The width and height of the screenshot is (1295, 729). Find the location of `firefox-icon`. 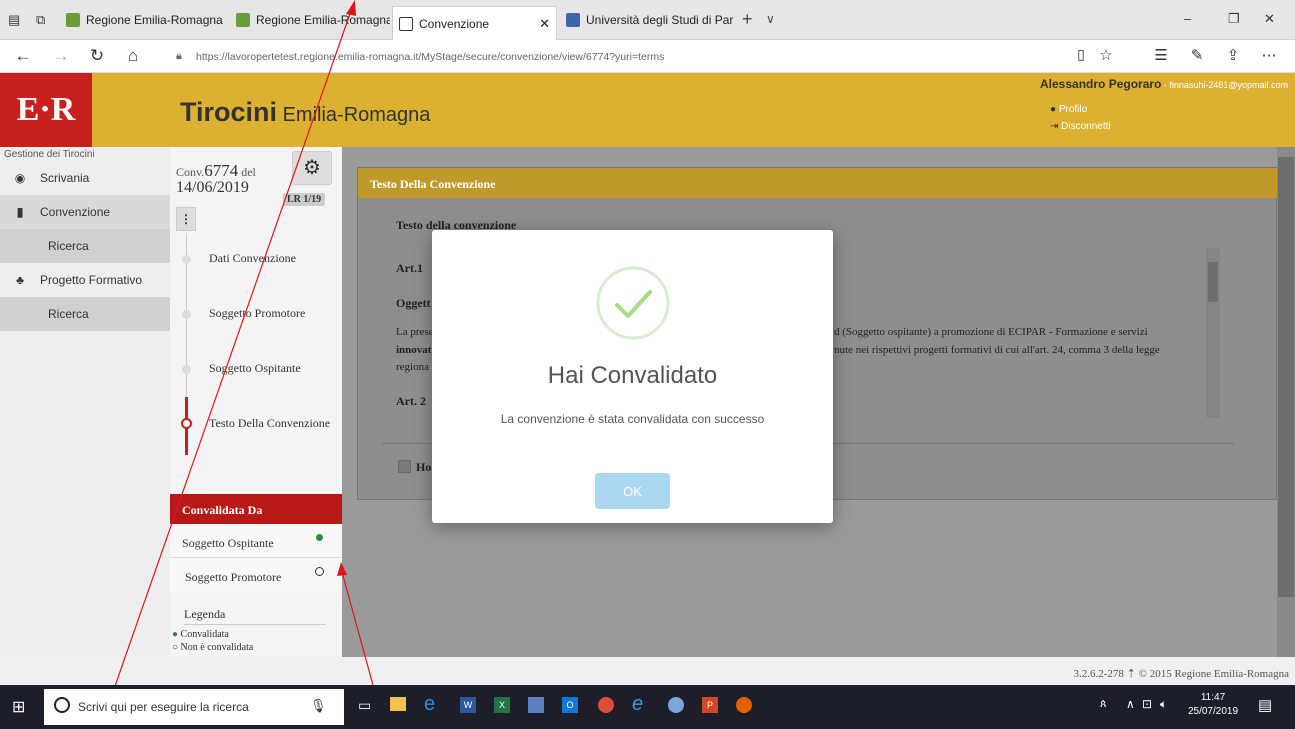

firefox-icon is located at coordinates (744, 705).